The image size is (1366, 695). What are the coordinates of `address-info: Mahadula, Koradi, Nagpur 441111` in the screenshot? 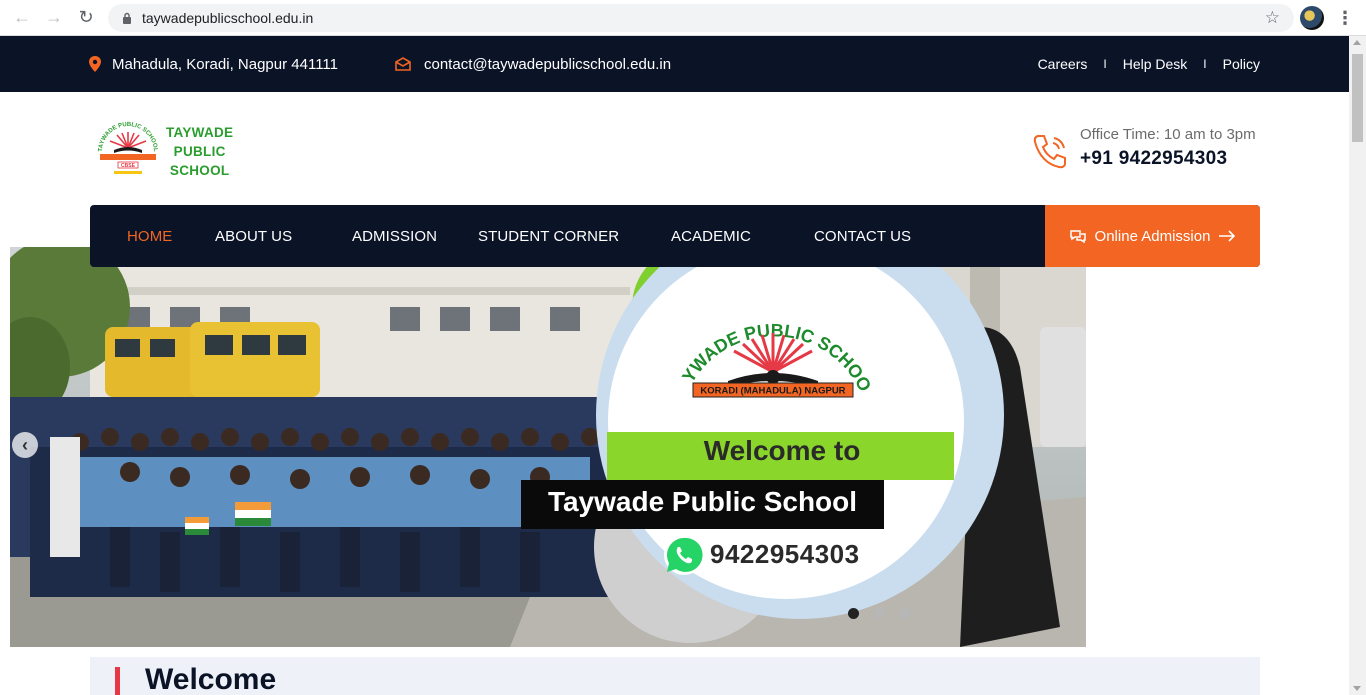 It's located at (213, 64).